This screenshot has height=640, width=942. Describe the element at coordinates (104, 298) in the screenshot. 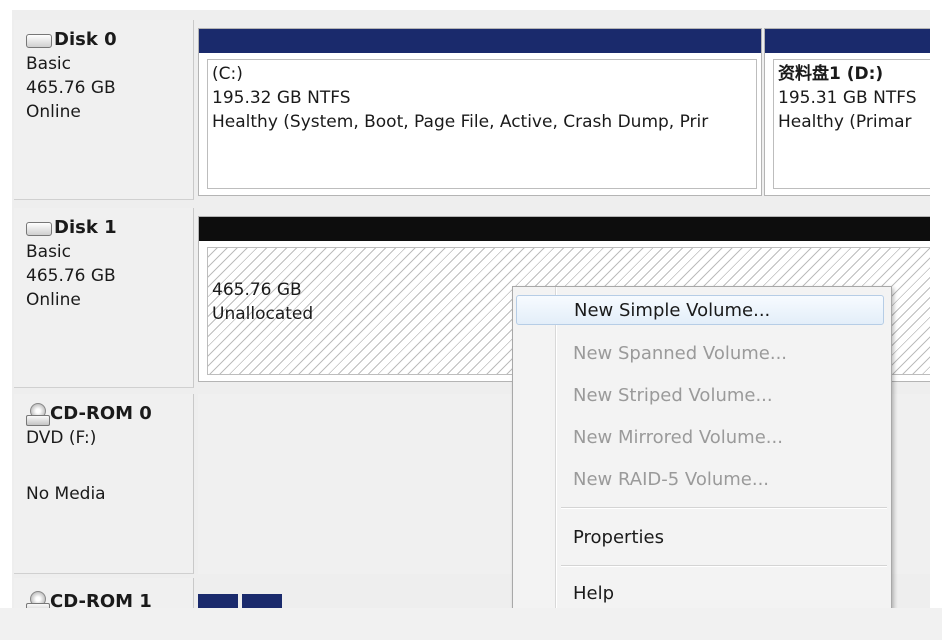

I see `disk-1-label: Disk 1 Basic 465.76 GB Online` at that location.